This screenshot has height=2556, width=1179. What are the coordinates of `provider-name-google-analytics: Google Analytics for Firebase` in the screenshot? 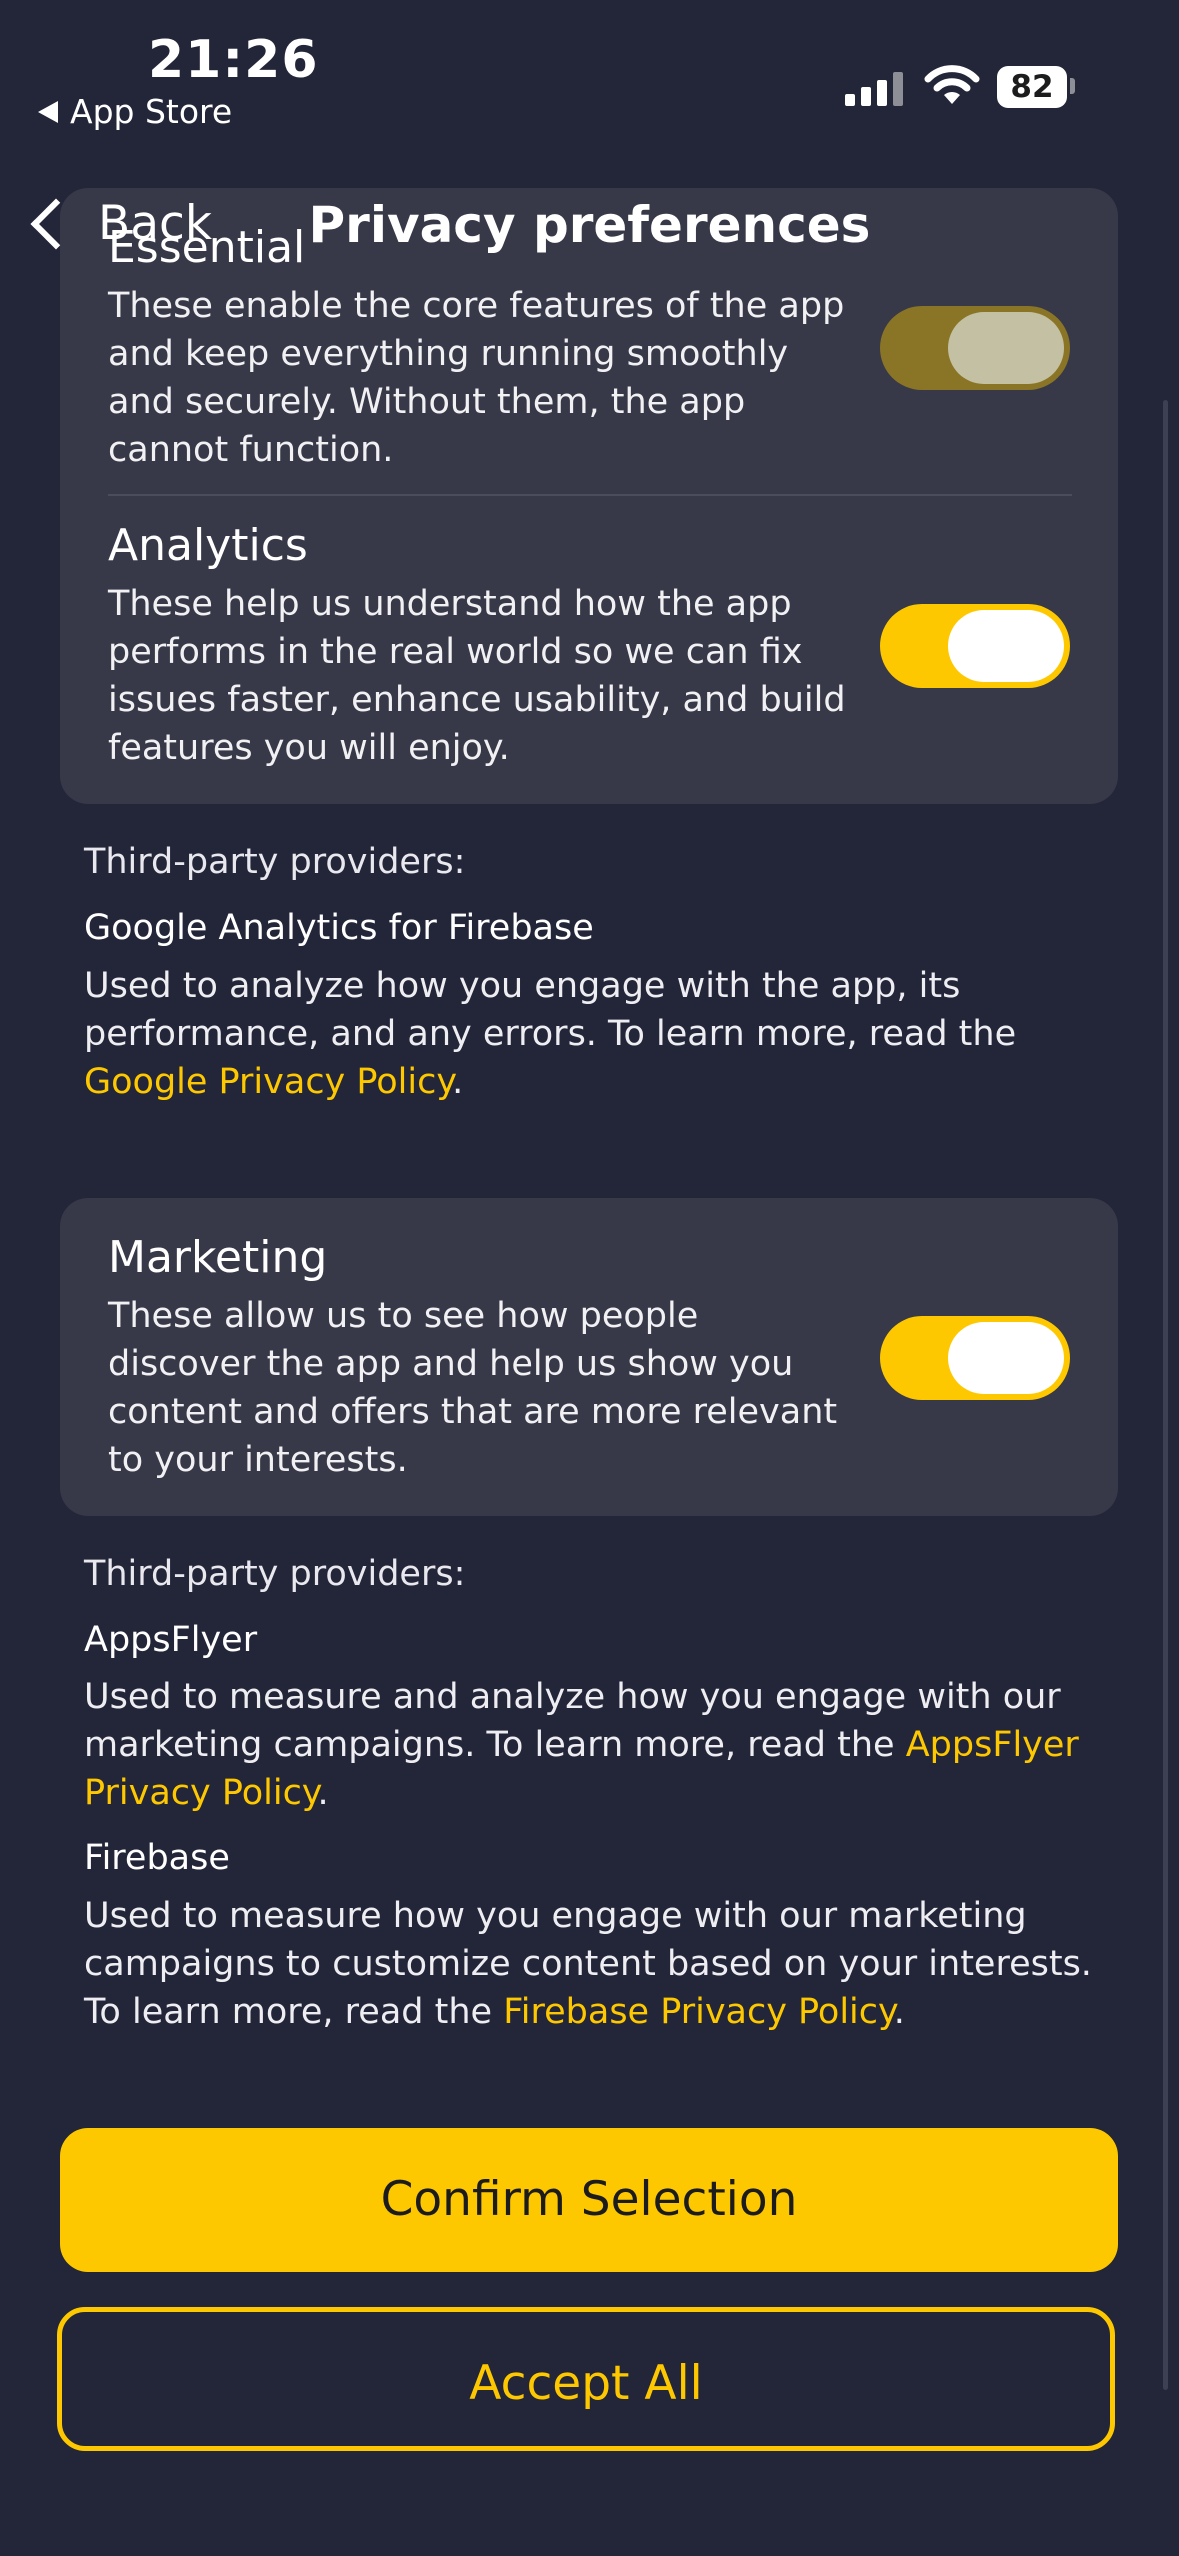 It's located at (339, 928).